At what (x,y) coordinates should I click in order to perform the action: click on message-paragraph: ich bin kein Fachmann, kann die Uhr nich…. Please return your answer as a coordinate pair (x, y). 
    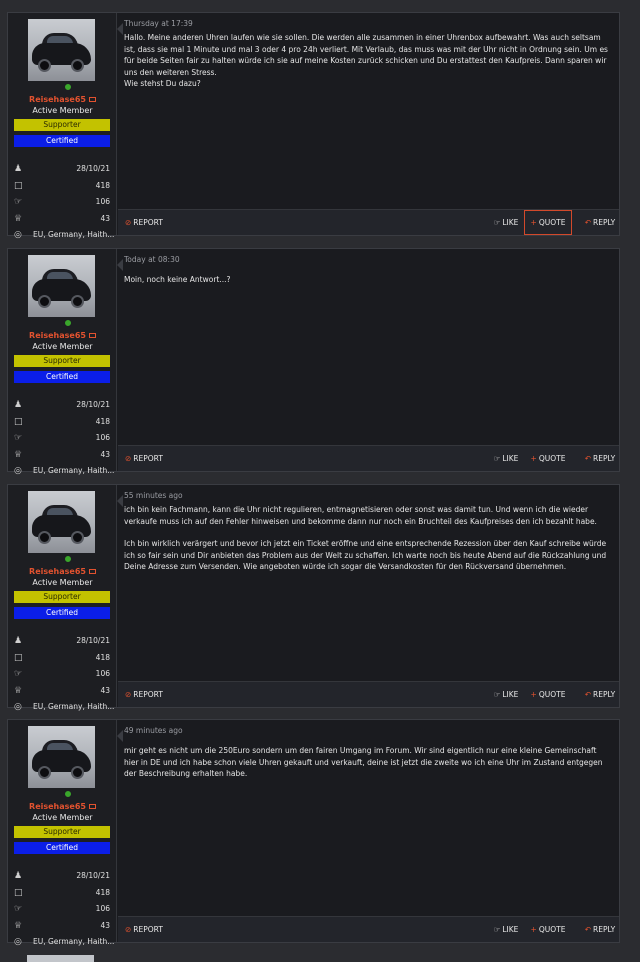
    Looking at the image, I should click on (360, 515).